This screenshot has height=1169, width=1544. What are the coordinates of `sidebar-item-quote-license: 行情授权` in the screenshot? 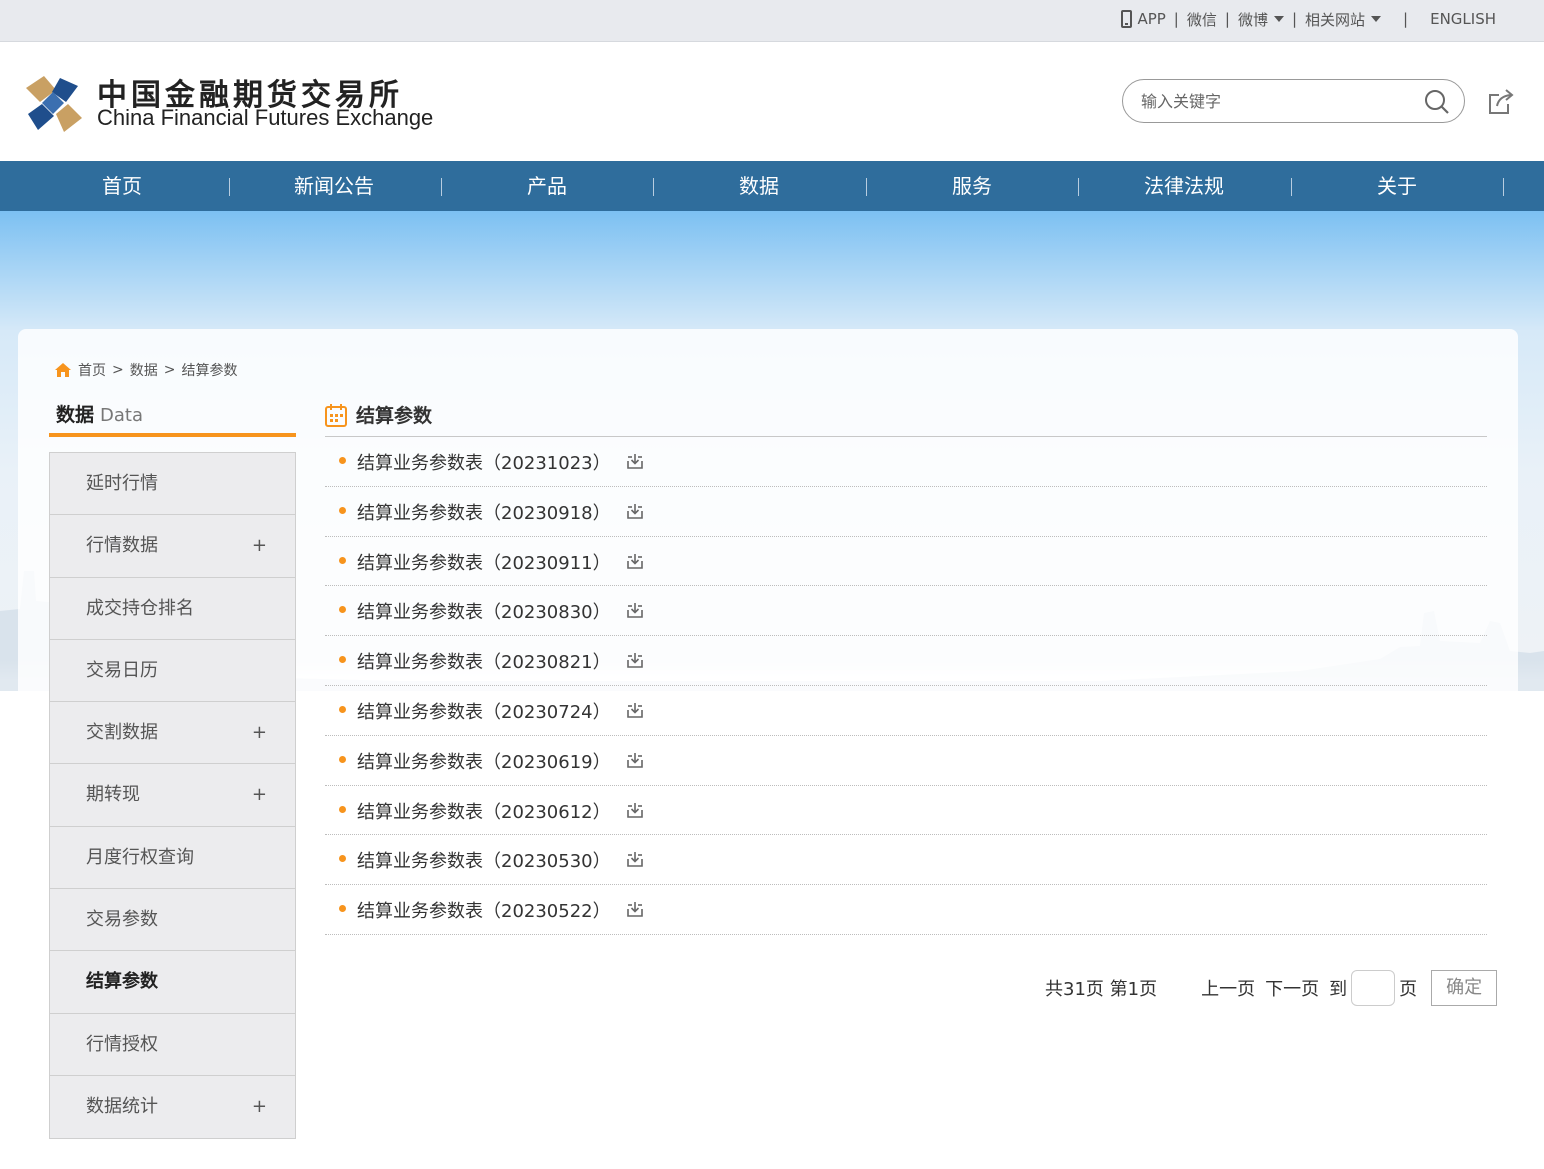 It's located at (172, 1045).